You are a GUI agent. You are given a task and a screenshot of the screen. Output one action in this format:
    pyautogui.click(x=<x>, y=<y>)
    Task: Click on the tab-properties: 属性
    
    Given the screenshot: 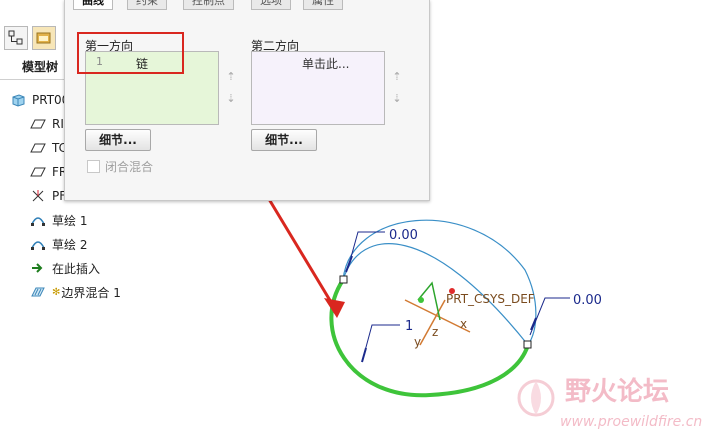 What is the action you would take?
    pyautogui.click(x=323, y=5)
    